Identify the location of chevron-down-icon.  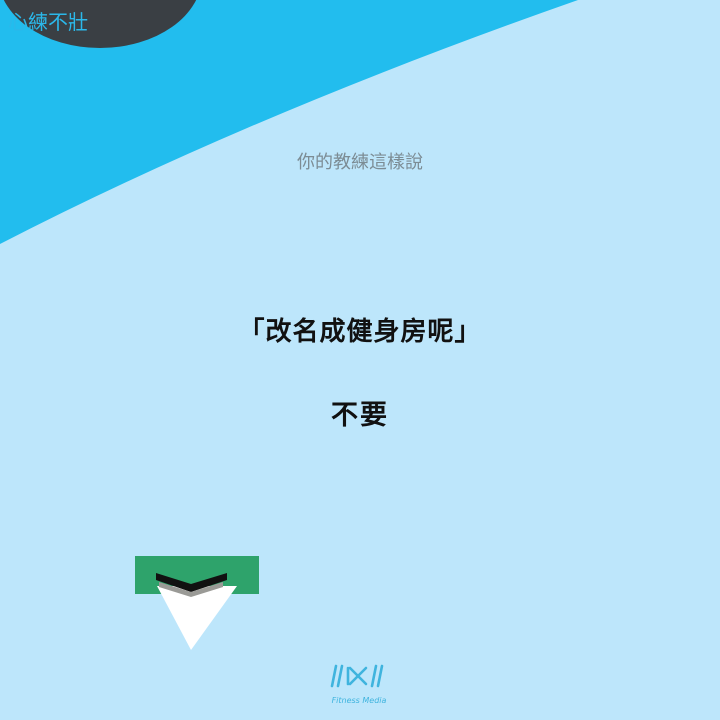
(197, 603).